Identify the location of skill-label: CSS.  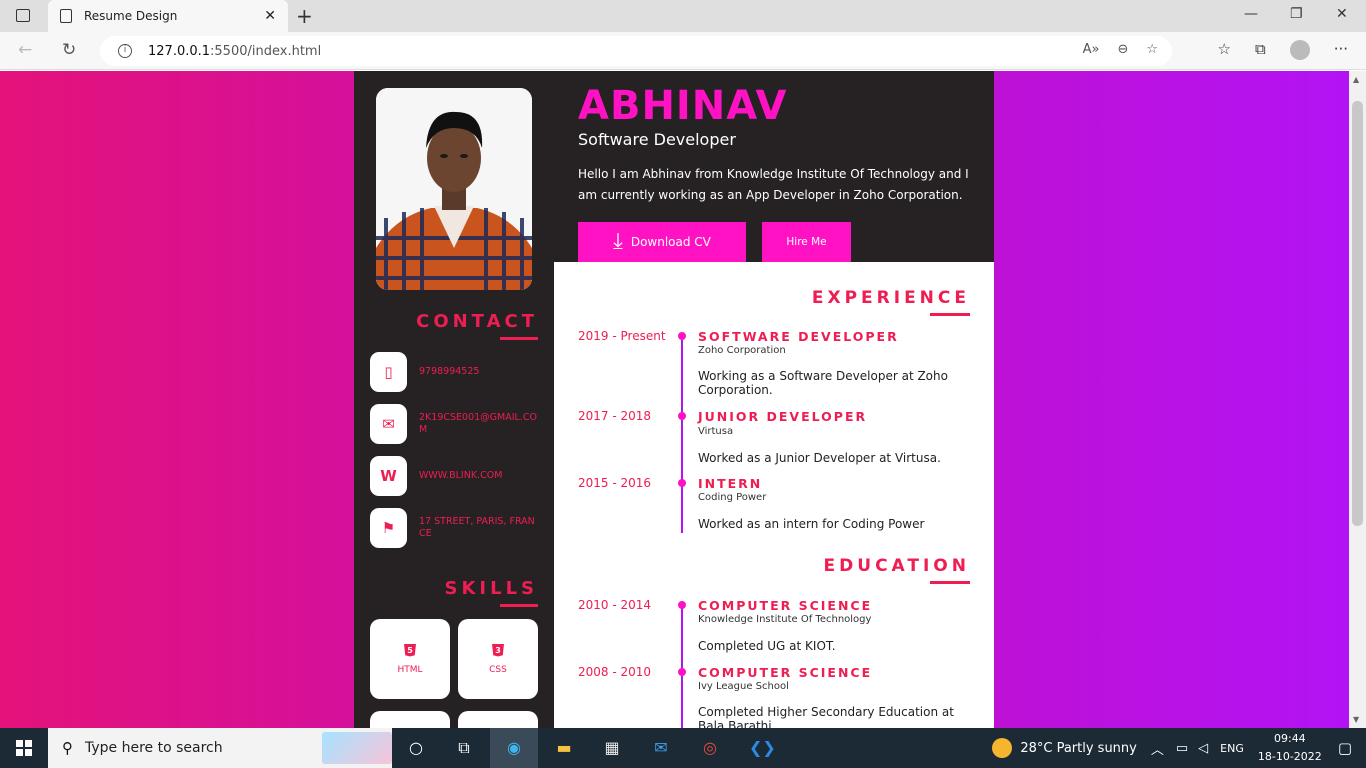
(498, 669).